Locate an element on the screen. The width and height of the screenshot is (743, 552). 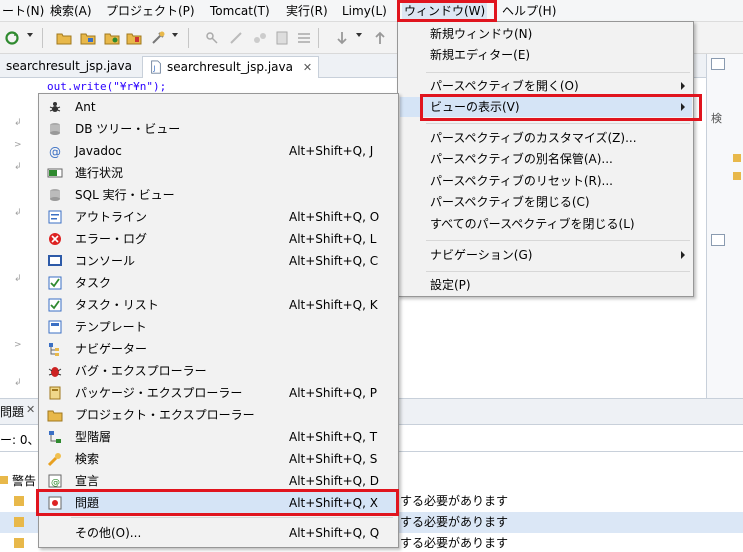
open-folder-icon is located at coordinates (64, 38).